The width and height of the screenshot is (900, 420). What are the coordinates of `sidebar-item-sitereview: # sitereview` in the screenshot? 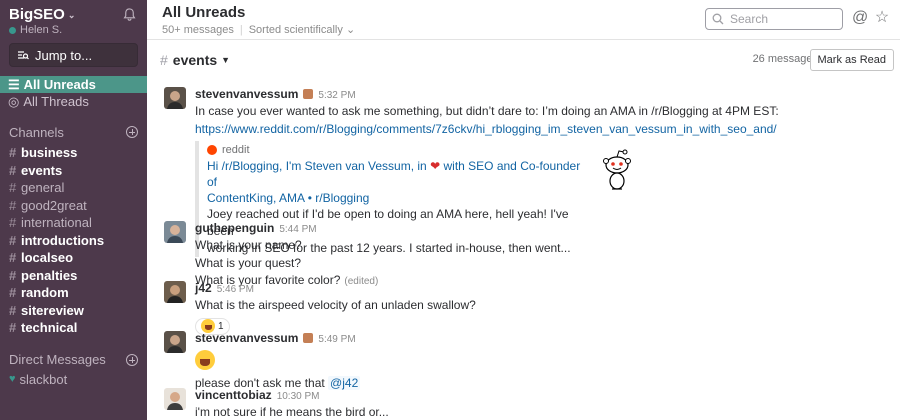 It's located at (73, 311).